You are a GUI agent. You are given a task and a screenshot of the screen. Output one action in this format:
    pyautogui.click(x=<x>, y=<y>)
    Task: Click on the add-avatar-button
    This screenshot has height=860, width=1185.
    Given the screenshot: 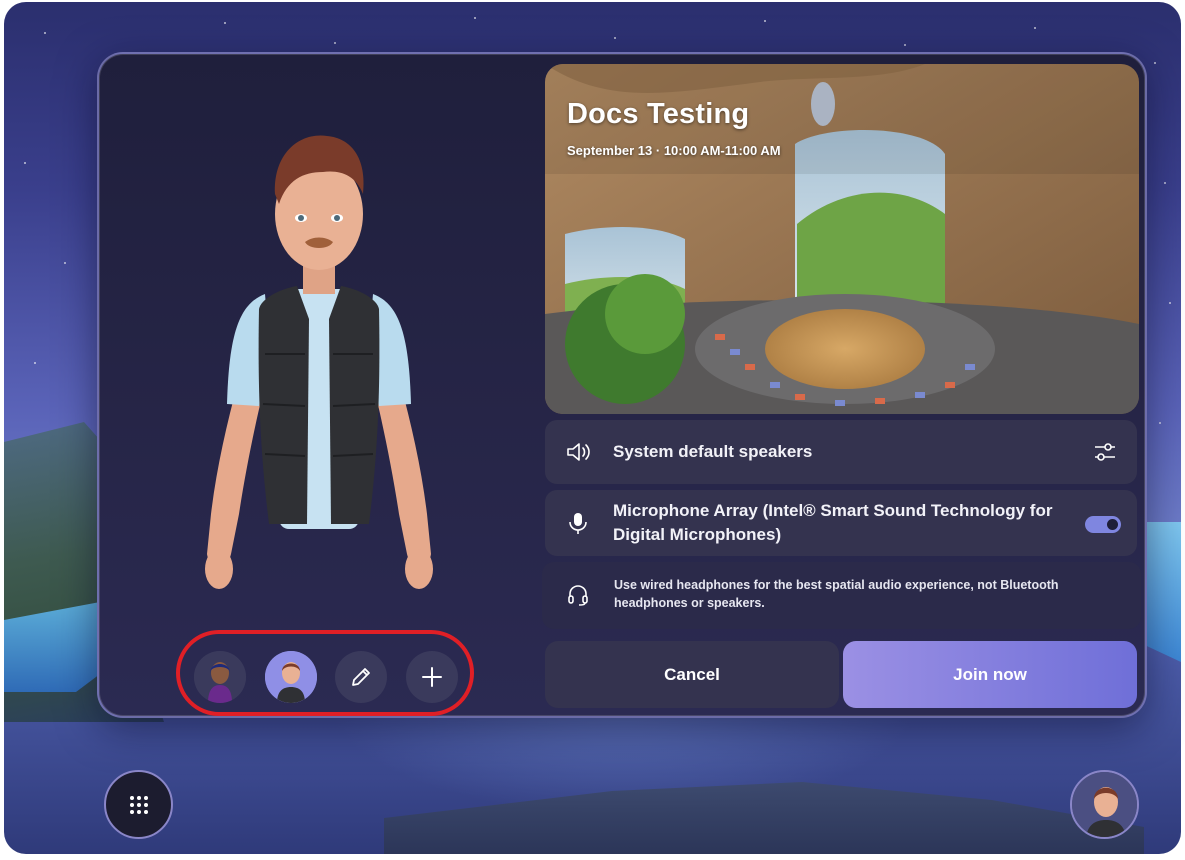 What is the action you would take?
    pyautogui.click(x=432, y=677)
    